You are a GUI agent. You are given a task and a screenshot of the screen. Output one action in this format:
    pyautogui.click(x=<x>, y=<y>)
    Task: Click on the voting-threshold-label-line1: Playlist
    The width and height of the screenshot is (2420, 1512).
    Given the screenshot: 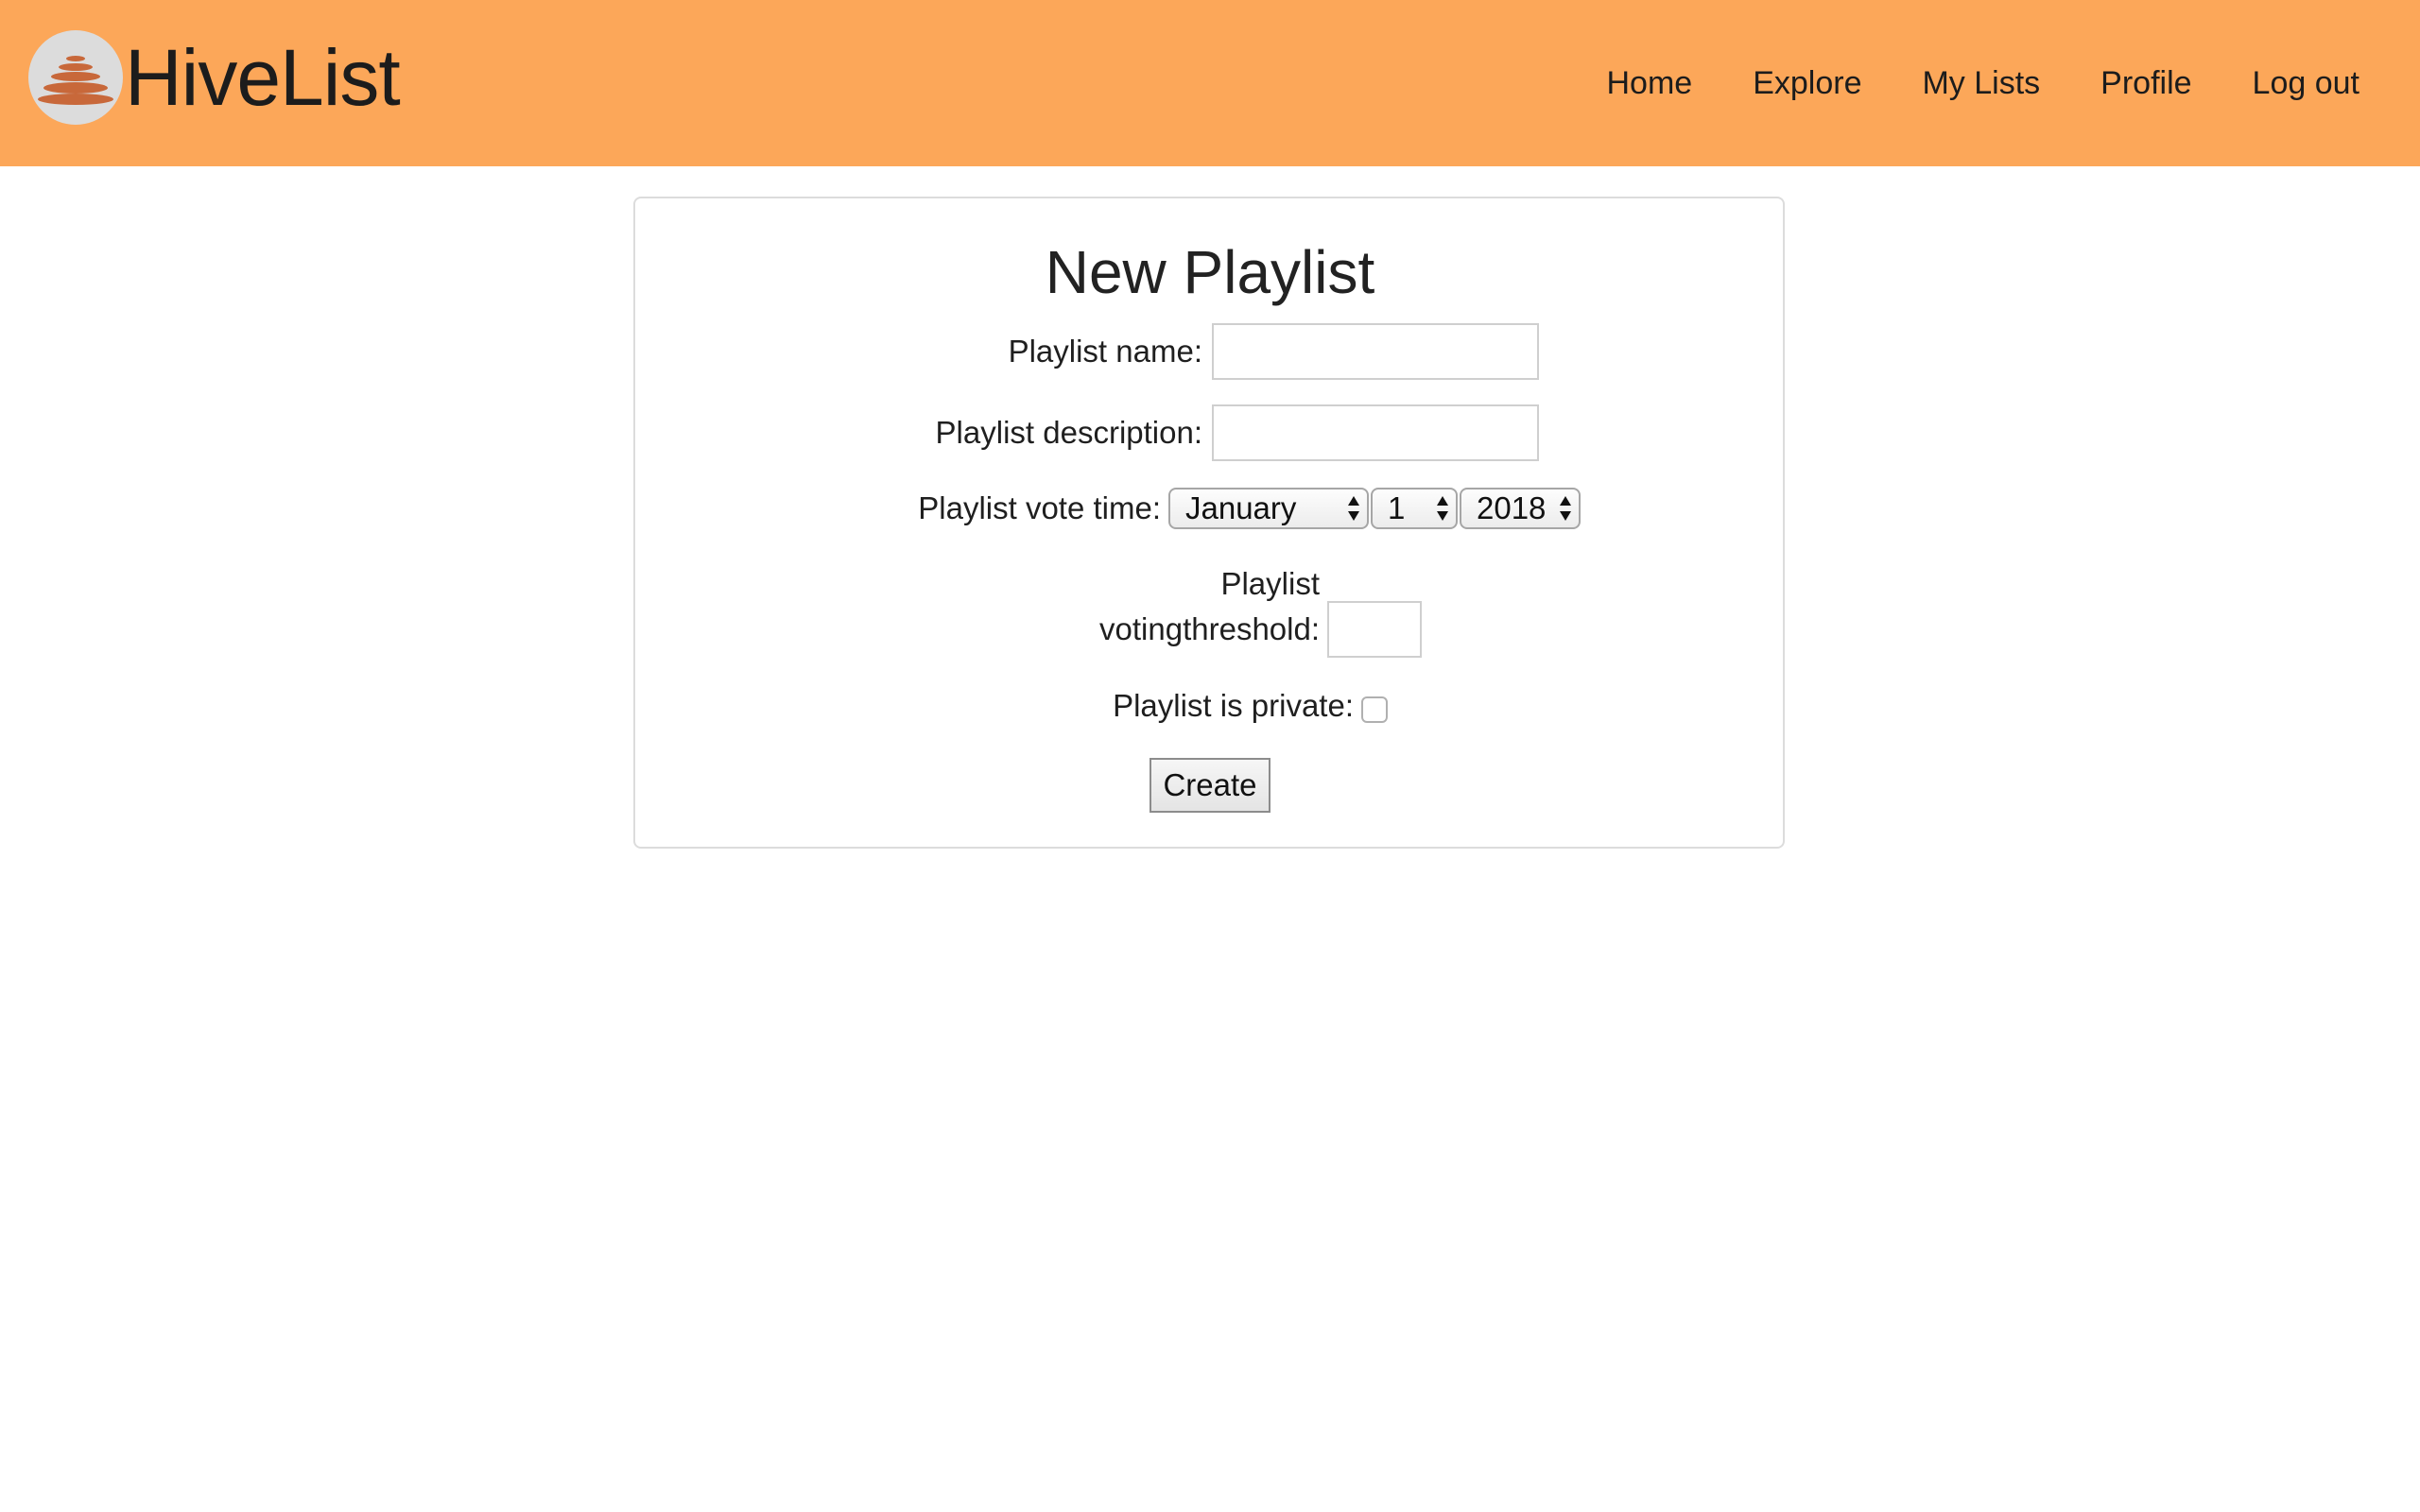 What is the action you would take?
    pyautogui.click(x=1270, y=583)
    